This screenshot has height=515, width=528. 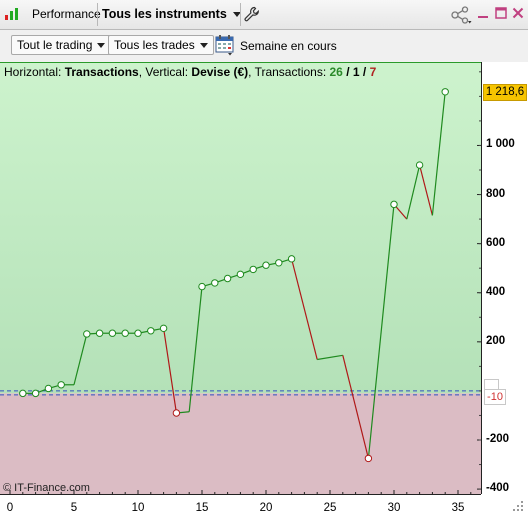 I want to click on share-icon, so click(x=462, y=15).